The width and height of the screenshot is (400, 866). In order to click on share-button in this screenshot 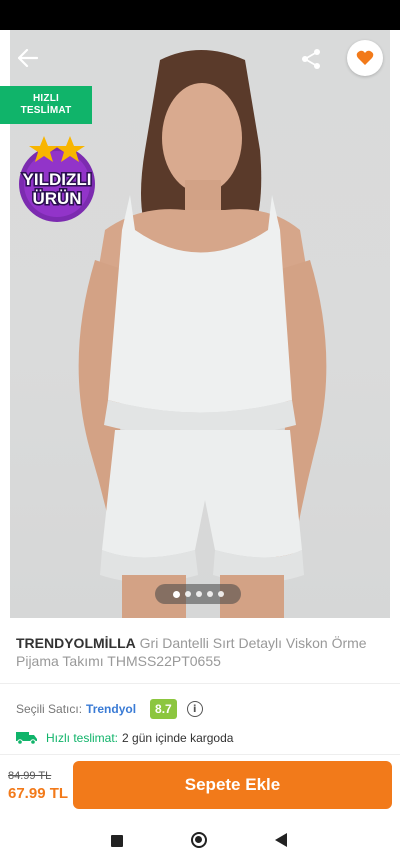, I will do `click(311, 59)`.